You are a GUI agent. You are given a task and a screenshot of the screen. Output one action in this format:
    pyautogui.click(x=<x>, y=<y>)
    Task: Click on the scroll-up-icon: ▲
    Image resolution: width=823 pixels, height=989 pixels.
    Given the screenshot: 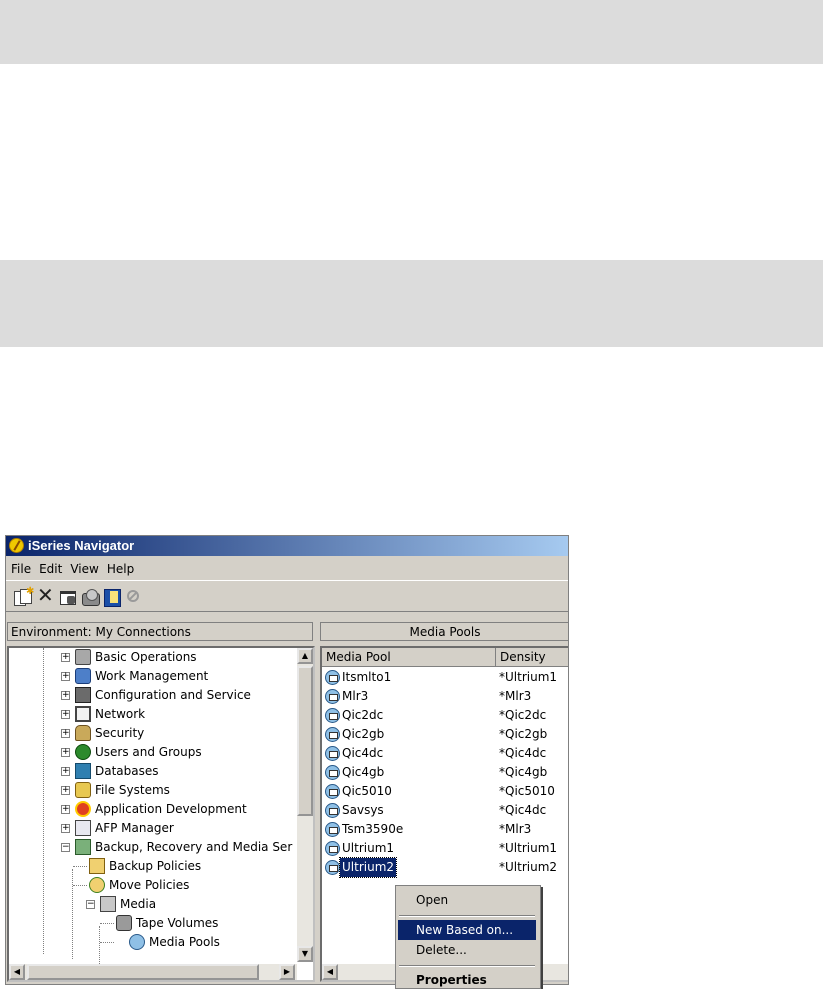 What is the action you would take?
    pyautogui.click(x=305, y=656)
    